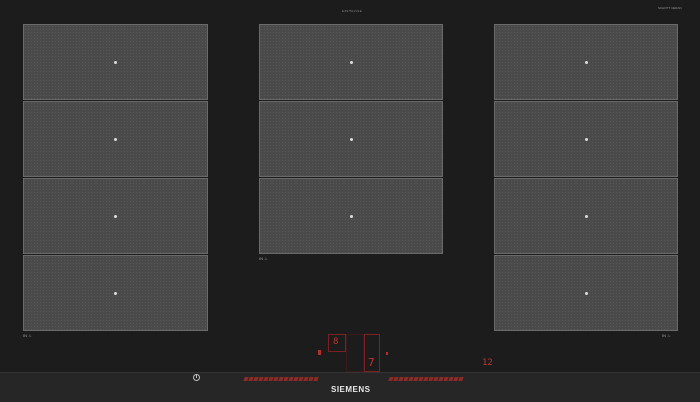  Describe the element at coordinates (487, 363) in the screenshot. I see `timer-display: 12` at that location.